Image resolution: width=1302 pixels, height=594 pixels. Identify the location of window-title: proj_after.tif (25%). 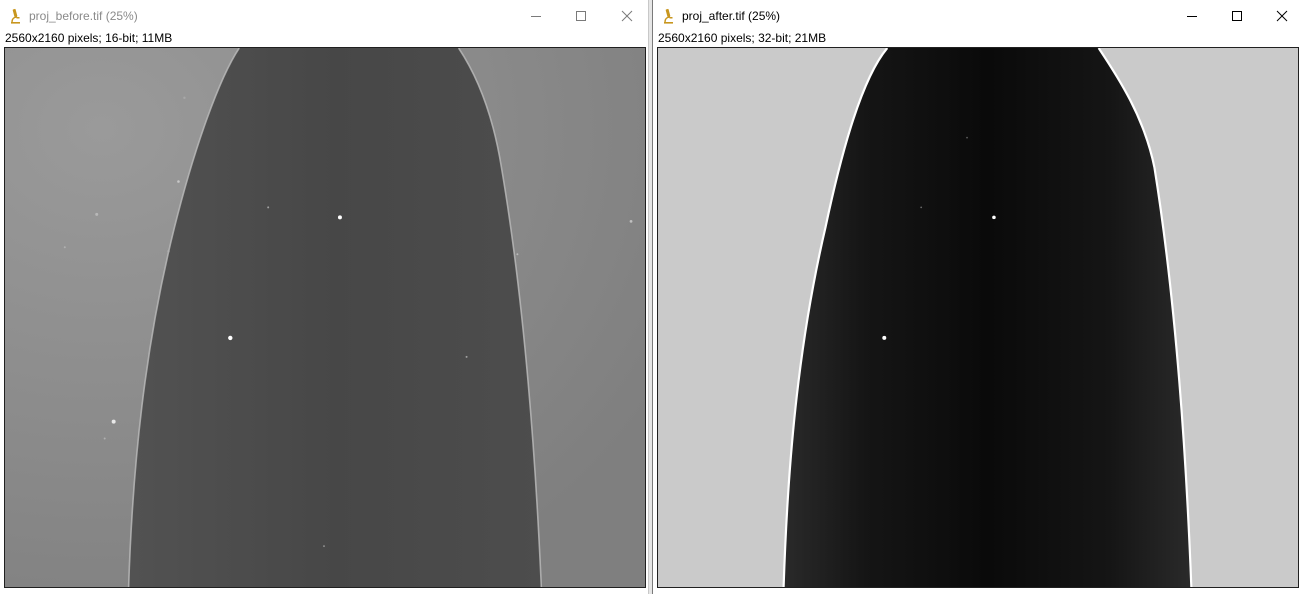
(731, 16).